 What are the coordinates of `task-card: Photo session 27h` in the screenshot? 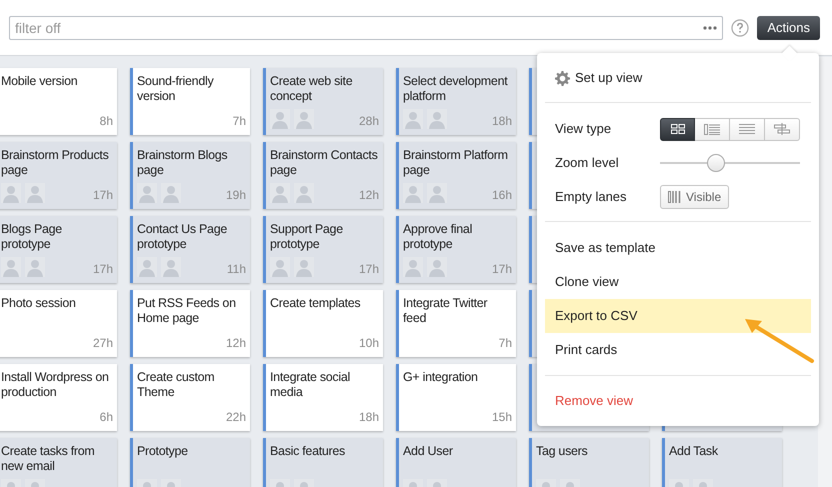 It's located at (58, 323).